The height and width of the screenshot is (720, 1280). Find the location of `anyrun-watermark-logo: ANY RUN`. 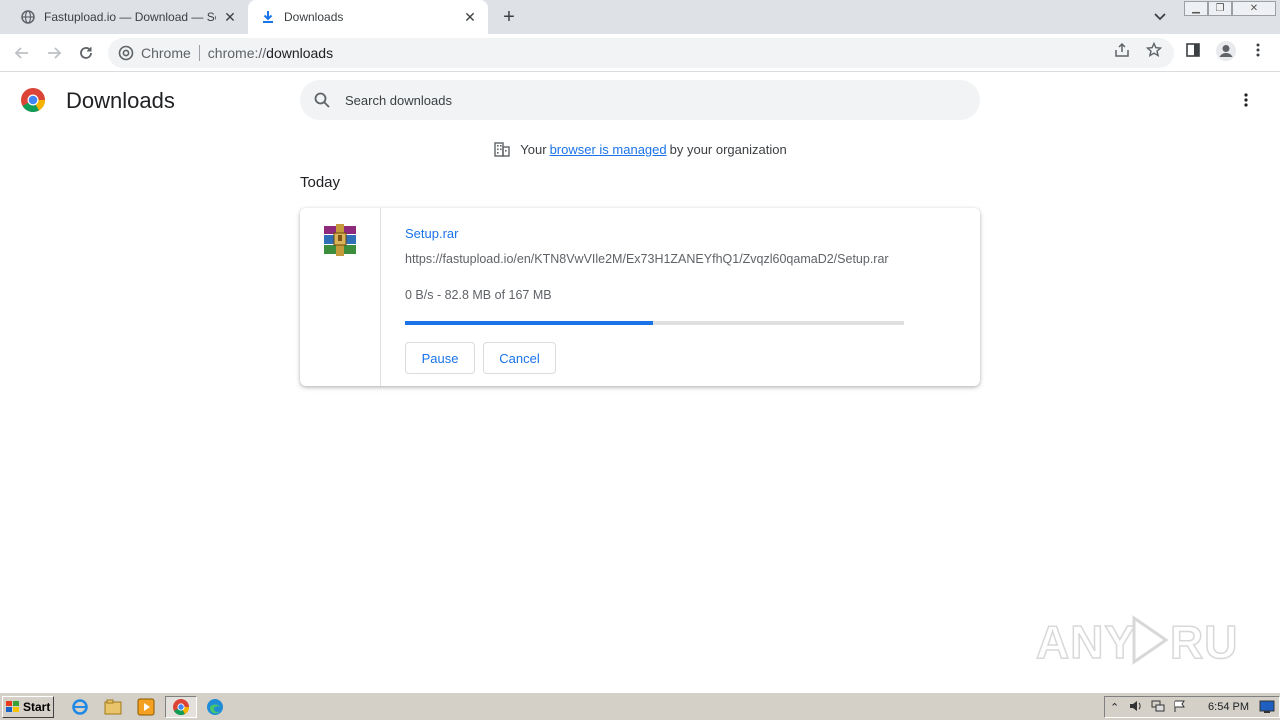

anyrun-watermark-logo: ANY RUN is located at coordinates (1136, 640).